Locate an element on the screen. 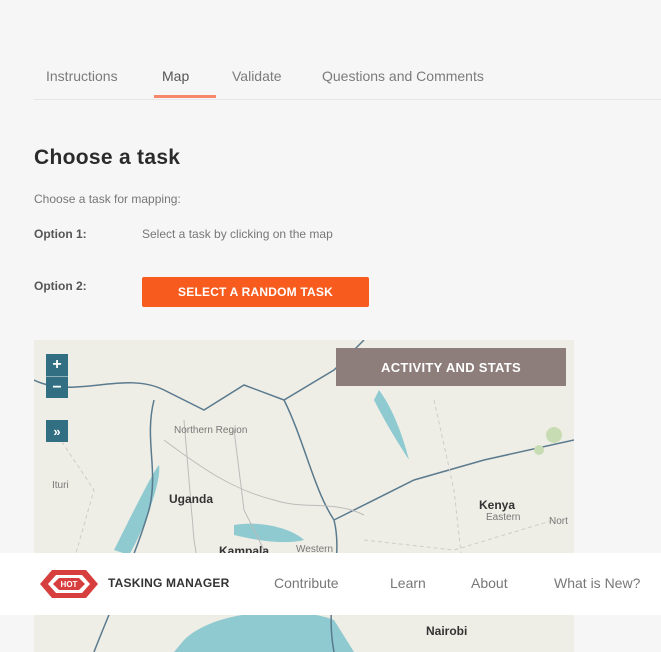 This screenshot has width=661, height=652. lake-kyoga is located at coordinates (269, 533).